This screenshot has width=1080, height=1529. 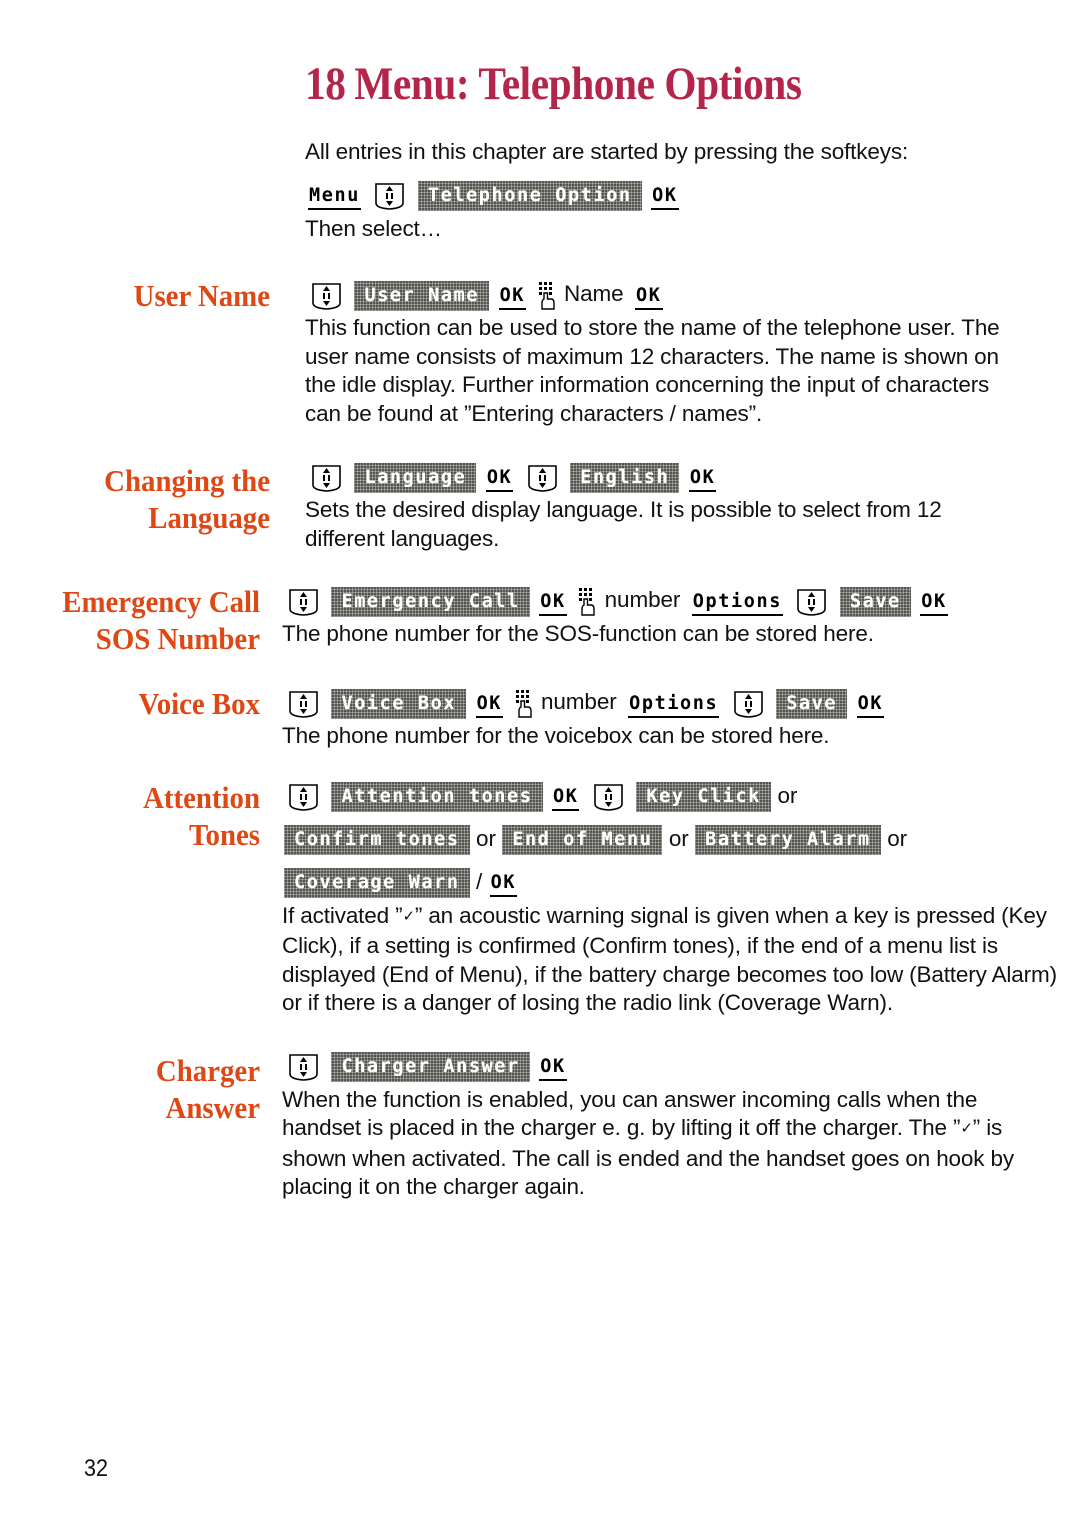 I want to click on section-heading-charger-answer: Charger Answer, so click(x=139, y=1089).